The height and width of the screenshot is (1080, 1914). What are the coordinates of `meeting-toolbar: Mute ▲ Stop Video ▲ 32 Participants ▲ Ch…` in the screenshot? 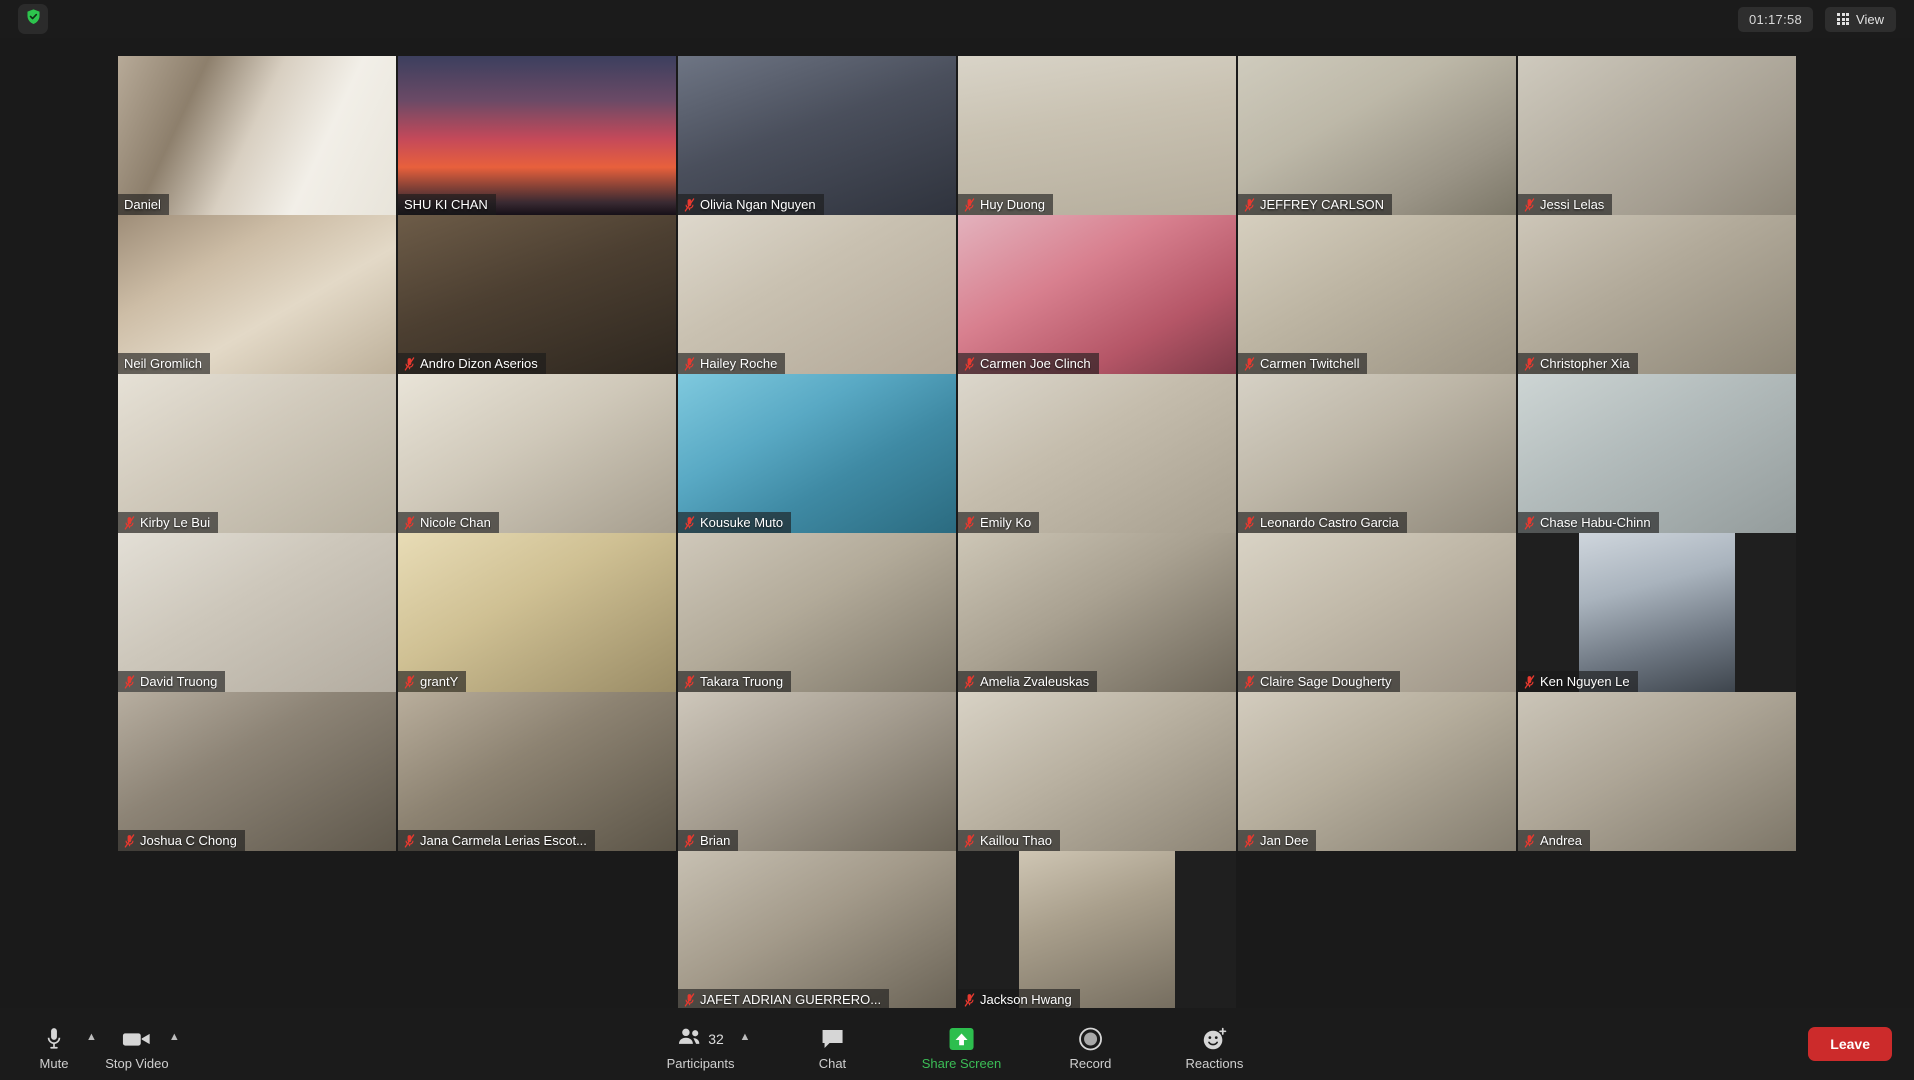 It's located at (957, 1044).